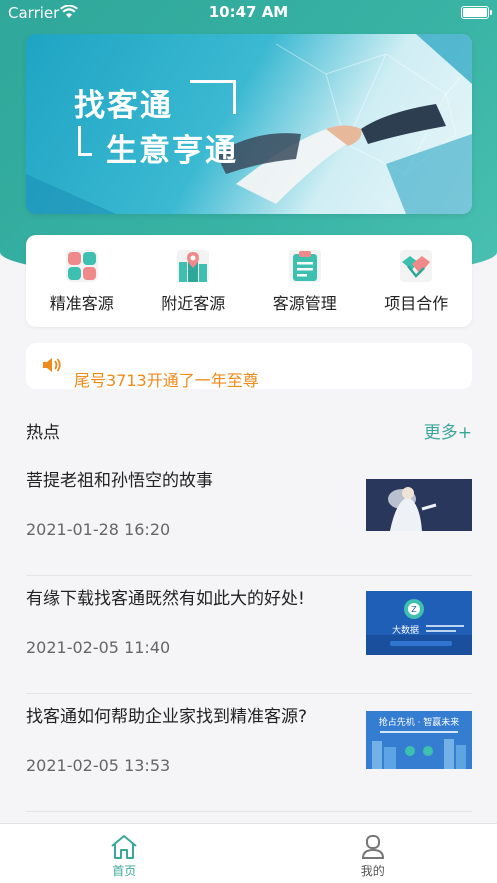  I want to click on menu-item-nearby-leads: 附近客源, so click(193, 281).